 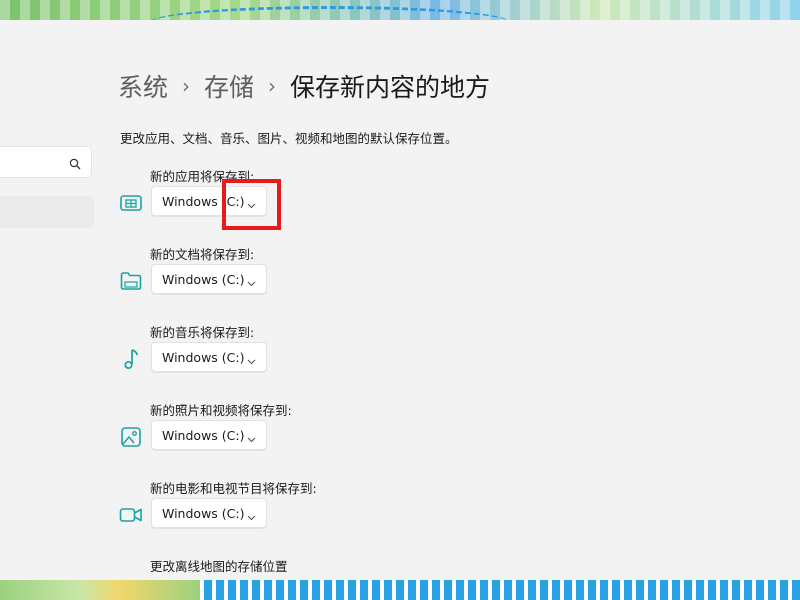 I want to click on setting-label: 新的音乐将保存到:, so click(x=202, y=332).